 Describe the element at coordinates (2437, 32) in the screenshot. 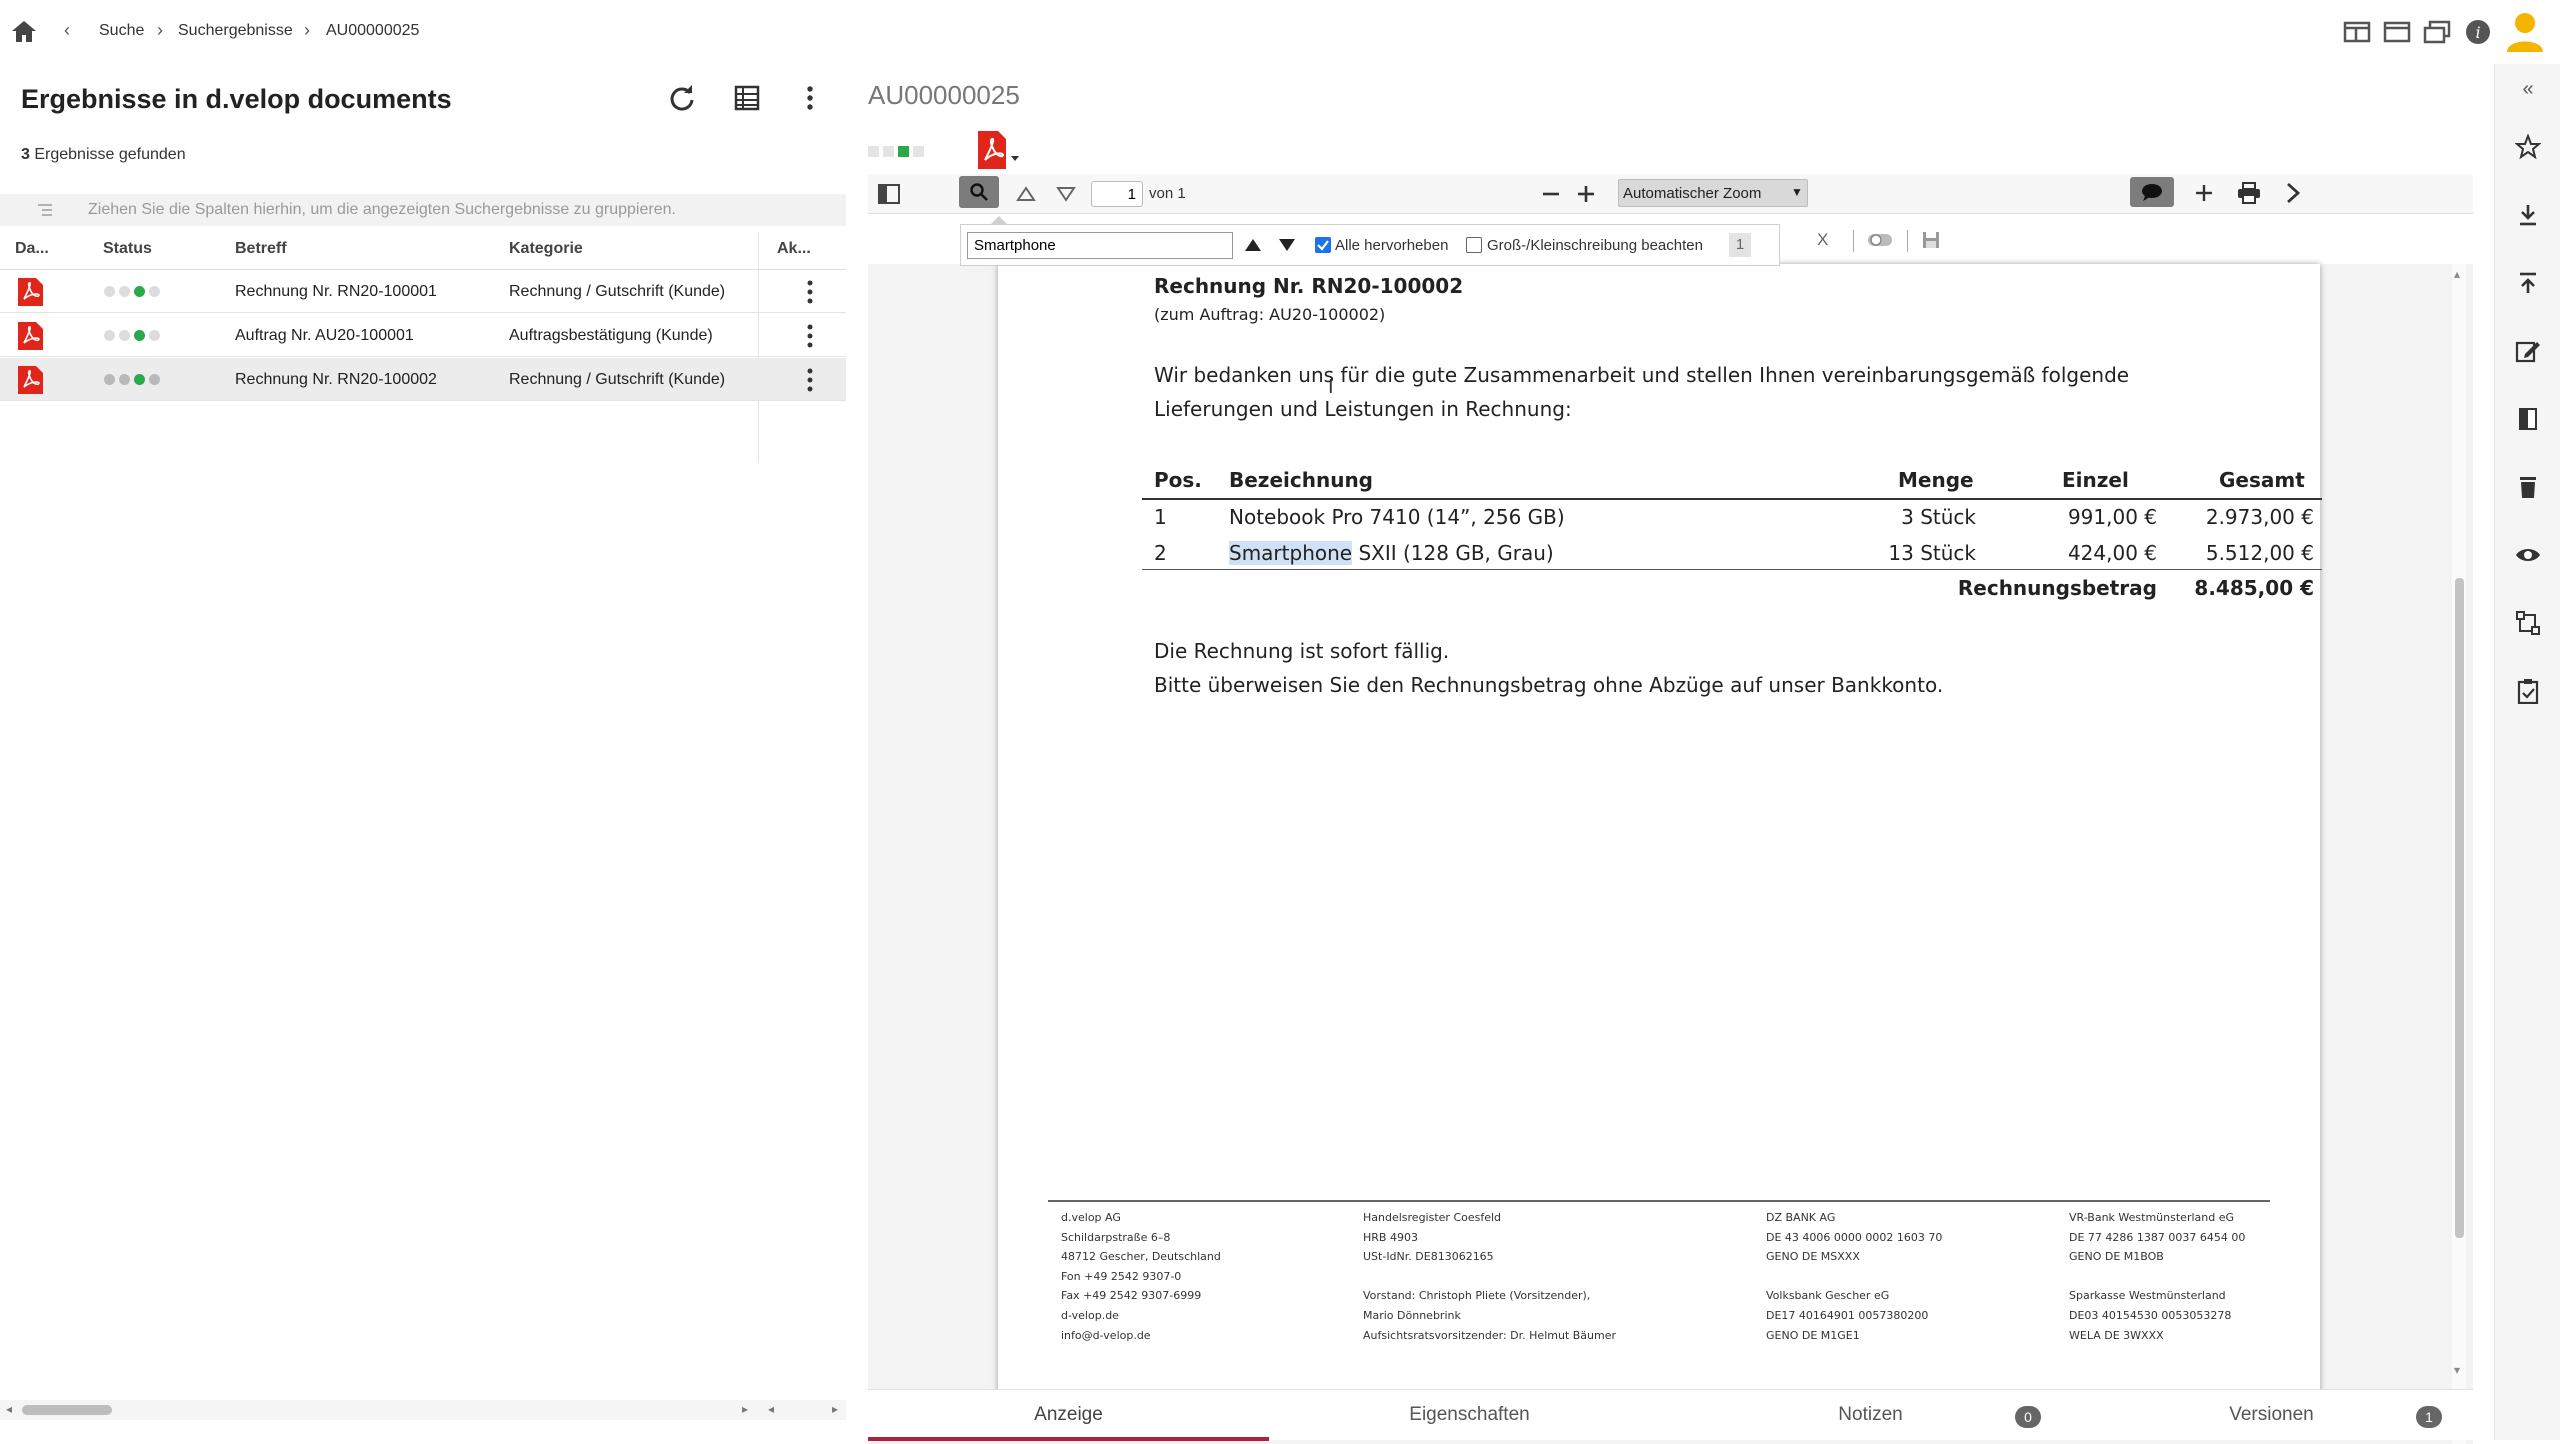

I see `new-window-icon` at that location.